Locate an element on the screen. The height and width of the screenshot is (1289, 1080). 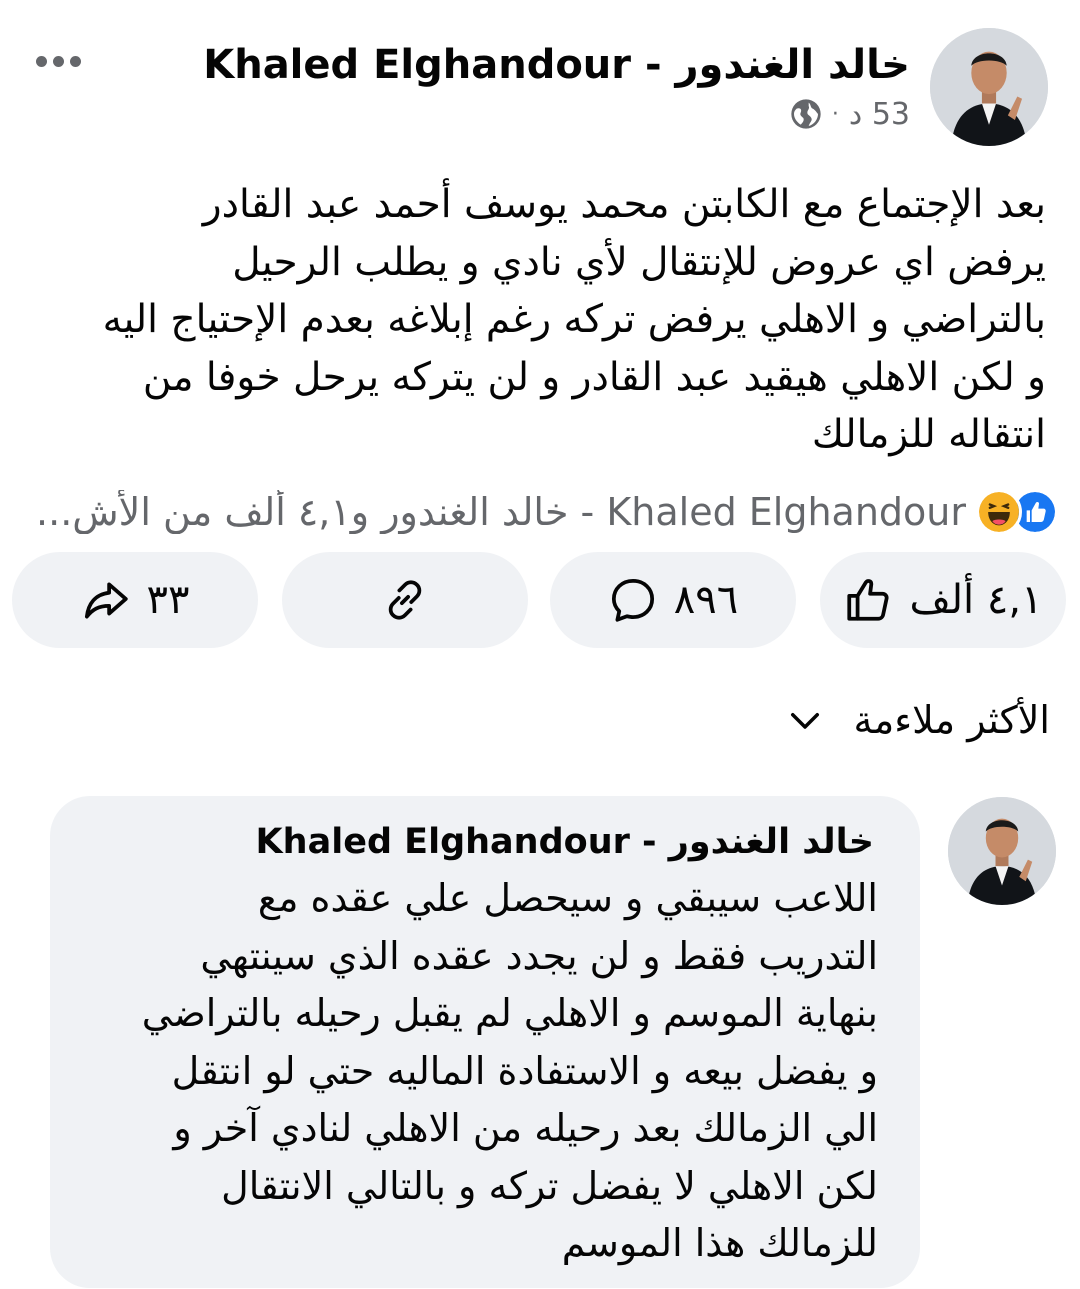
thumbs-up-icon is located at coordinates (868, 600).